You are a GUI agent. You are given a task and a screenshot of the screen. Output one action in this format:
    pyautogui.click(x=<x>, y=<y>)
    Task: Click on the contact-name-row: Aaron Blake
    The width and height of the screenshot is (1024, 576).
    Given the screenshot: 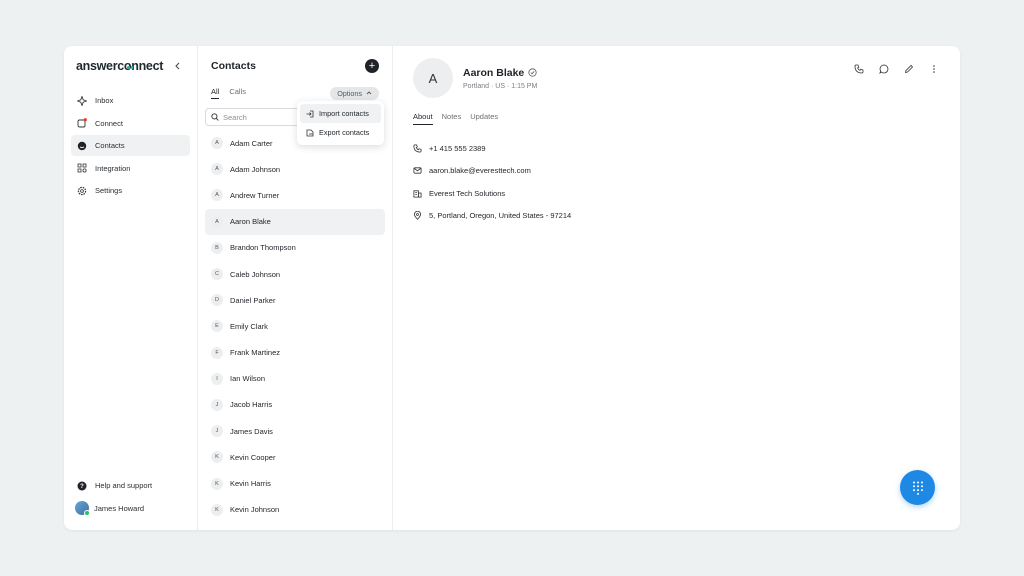 What is the action you would take?
    pyautogui.click(x=500, y=73)
    